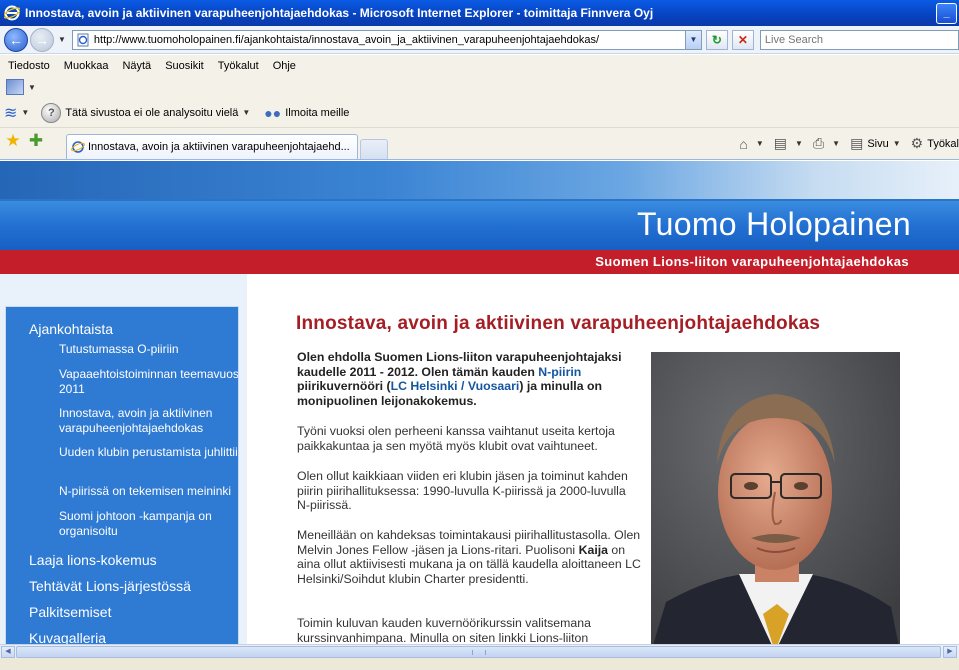  What do you see at coordinates (78, 147) in the screenshot?
I see `tab-page-icon` at bounding box center [78, 147].